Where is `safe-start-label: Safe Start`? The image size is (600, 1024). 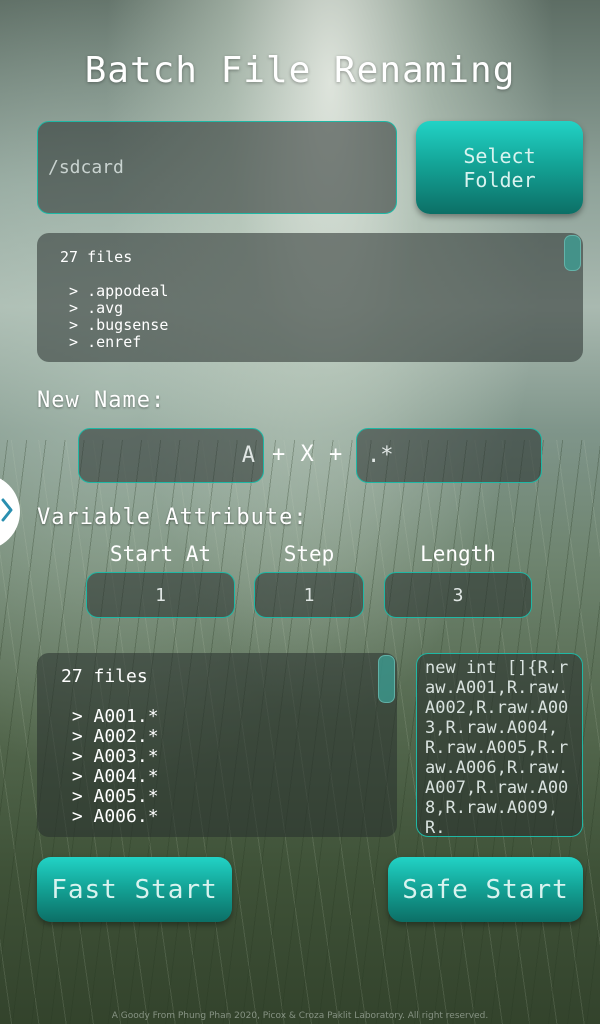 safe-start-label: Safe Start is located at coordinates (485, 889).